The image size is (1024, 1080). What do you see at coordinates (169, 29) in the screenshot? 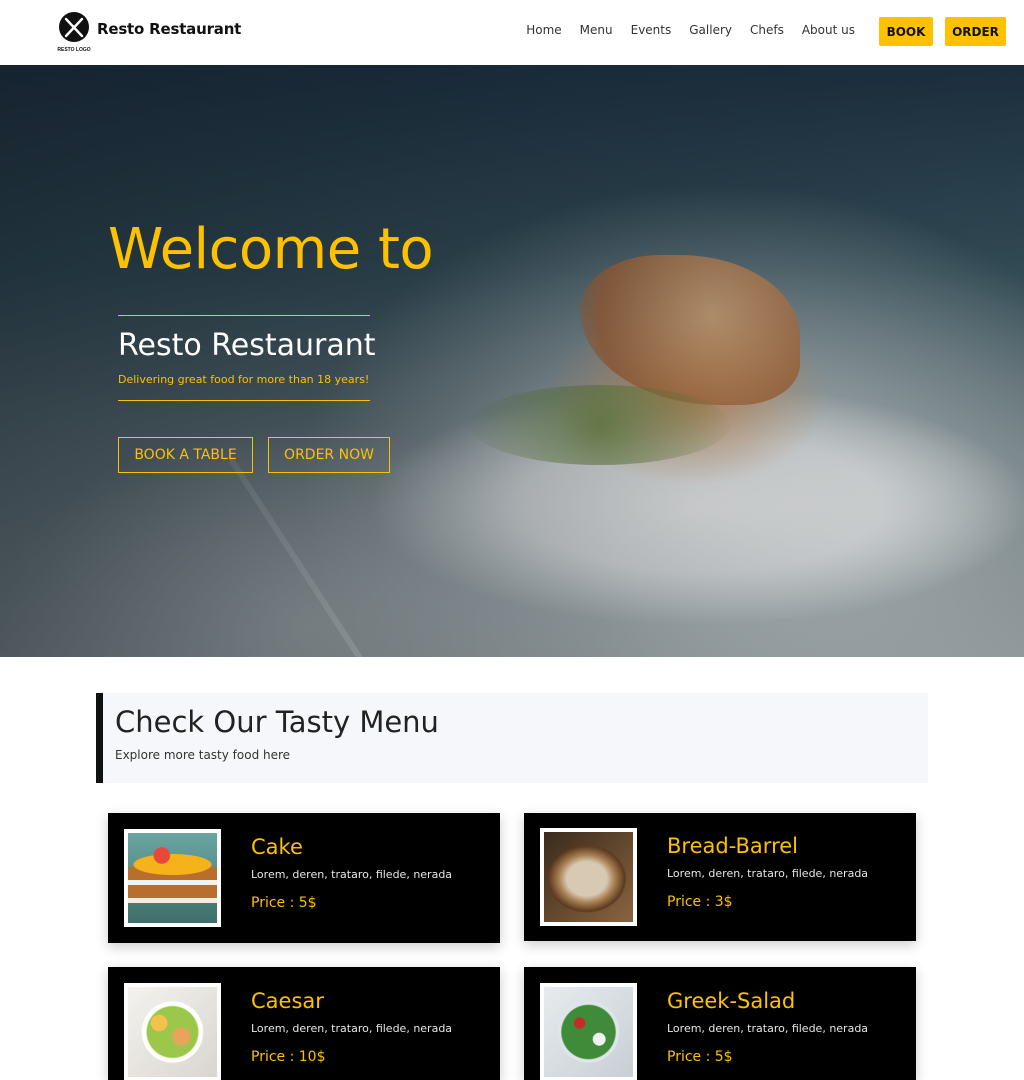
I see `brand-name: Resto Restaurant` at bounding box center [169, 29].